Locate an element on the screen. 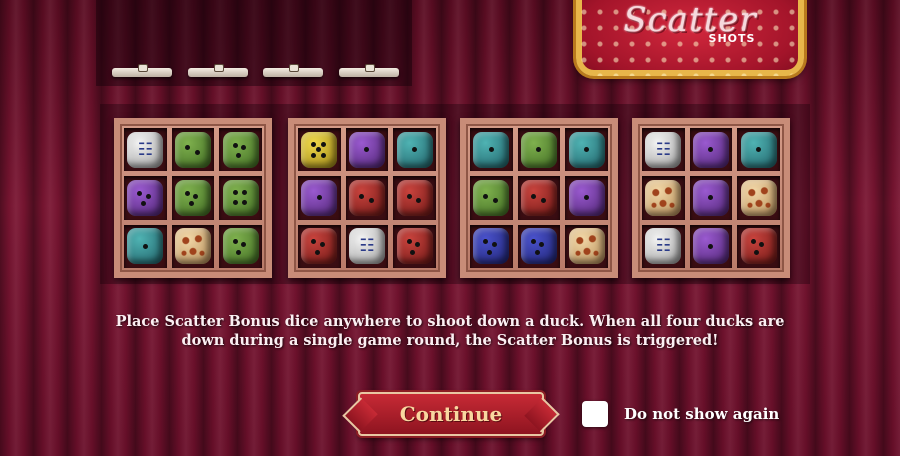 The image size is (900, 456). continue-button: Continue is located at coordinates (451, 414).